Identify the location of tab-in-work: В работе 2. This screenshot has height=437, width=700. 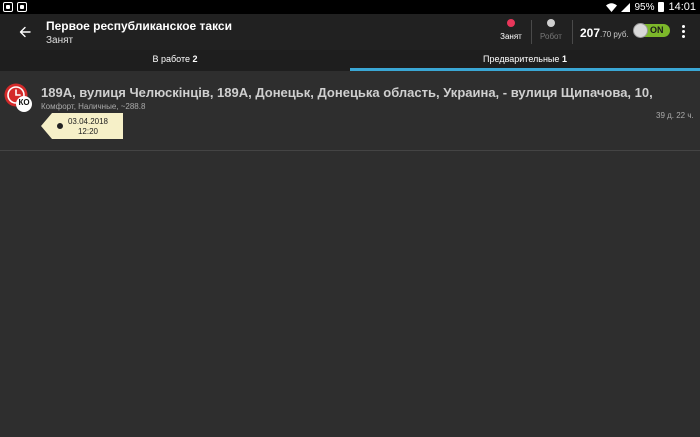
(175, 60).